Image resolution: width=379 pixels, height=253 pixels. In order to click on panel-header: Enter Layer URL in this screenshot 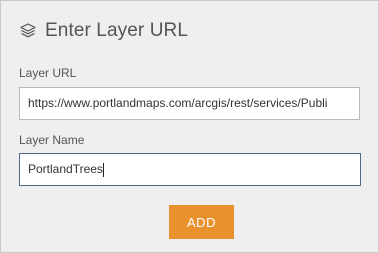, I will do `click(103, 31)`.